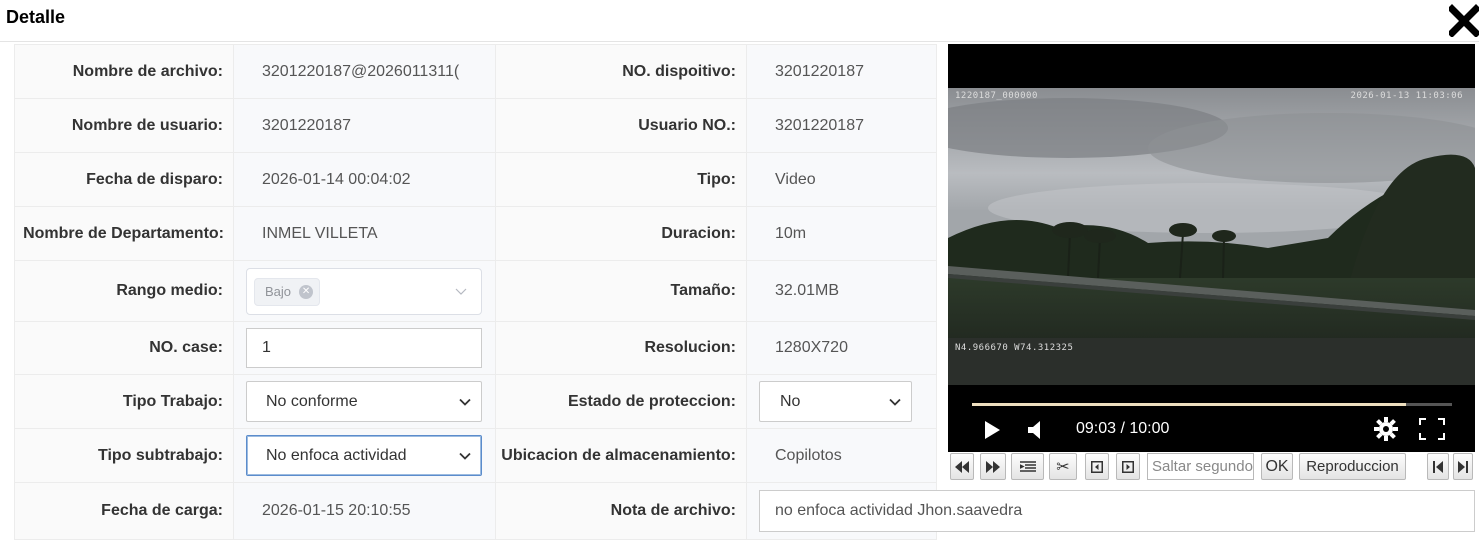  I want to click on size-label: Tamaño:, so click(621, 291).